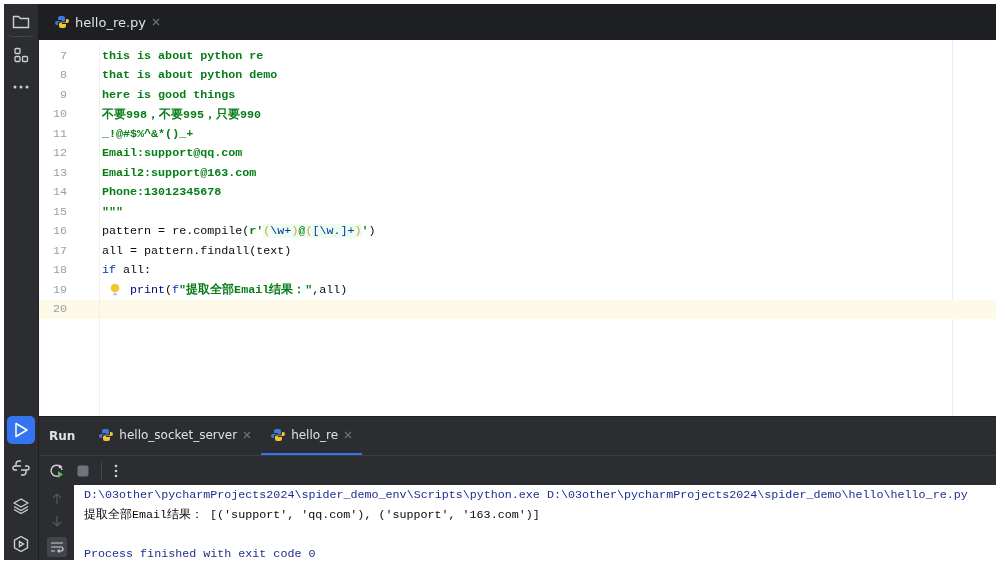 The image size is (1007, 571). I want to click on code-line: """, so click(113, 211).